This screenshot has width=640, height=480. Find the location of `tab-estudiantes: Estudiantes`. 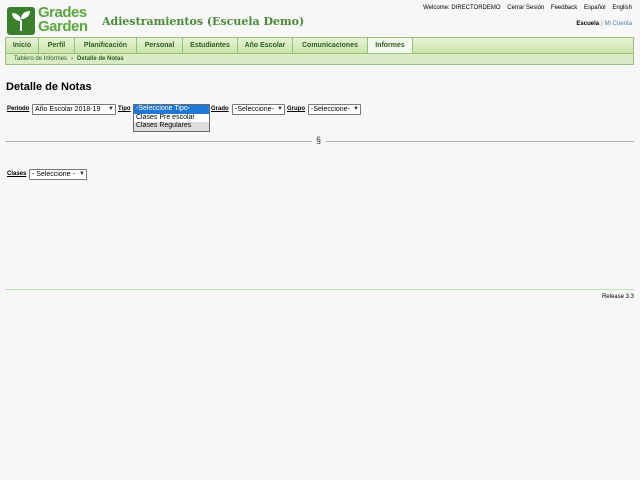

tab-estudiantes: Estudiantes is located at coordinates (210, 45).